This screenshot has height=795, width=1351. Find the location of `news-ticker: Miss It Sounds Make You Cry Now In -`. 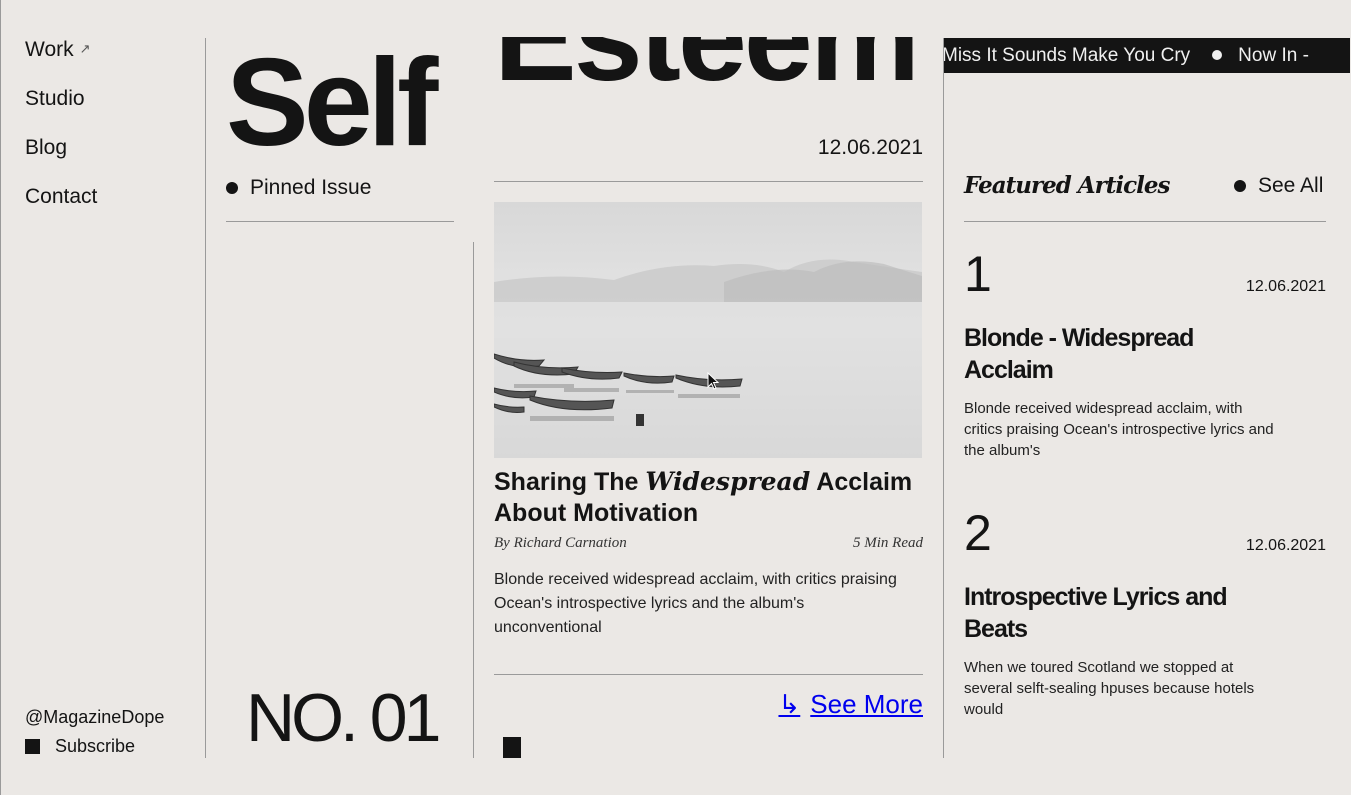

news-ticker: Miss It Sounds Make You Cry Now In - is located at coordinates (1147, 55).